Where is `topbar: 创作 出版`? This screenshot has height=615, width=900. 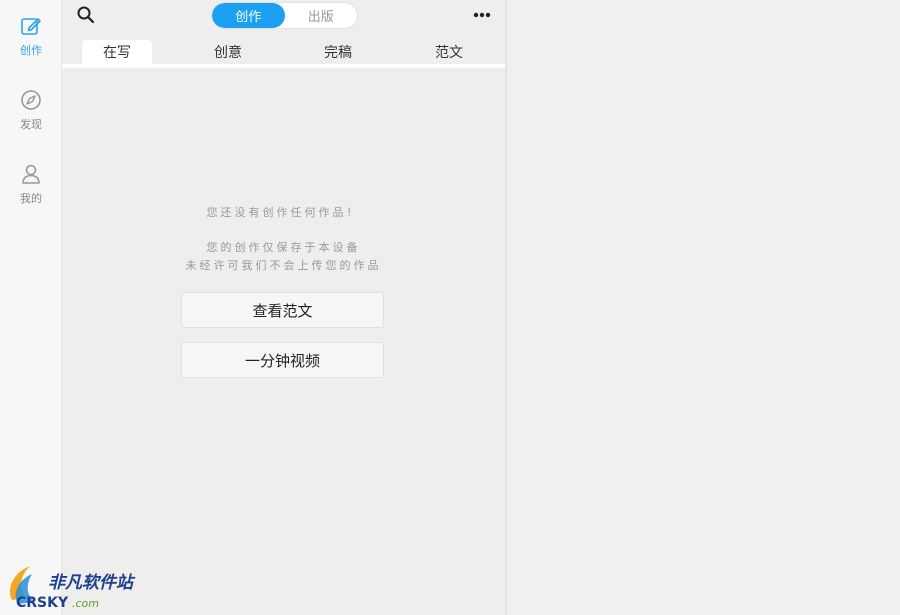
topbar: 创作 出版 is located at coordinates (283, 17).